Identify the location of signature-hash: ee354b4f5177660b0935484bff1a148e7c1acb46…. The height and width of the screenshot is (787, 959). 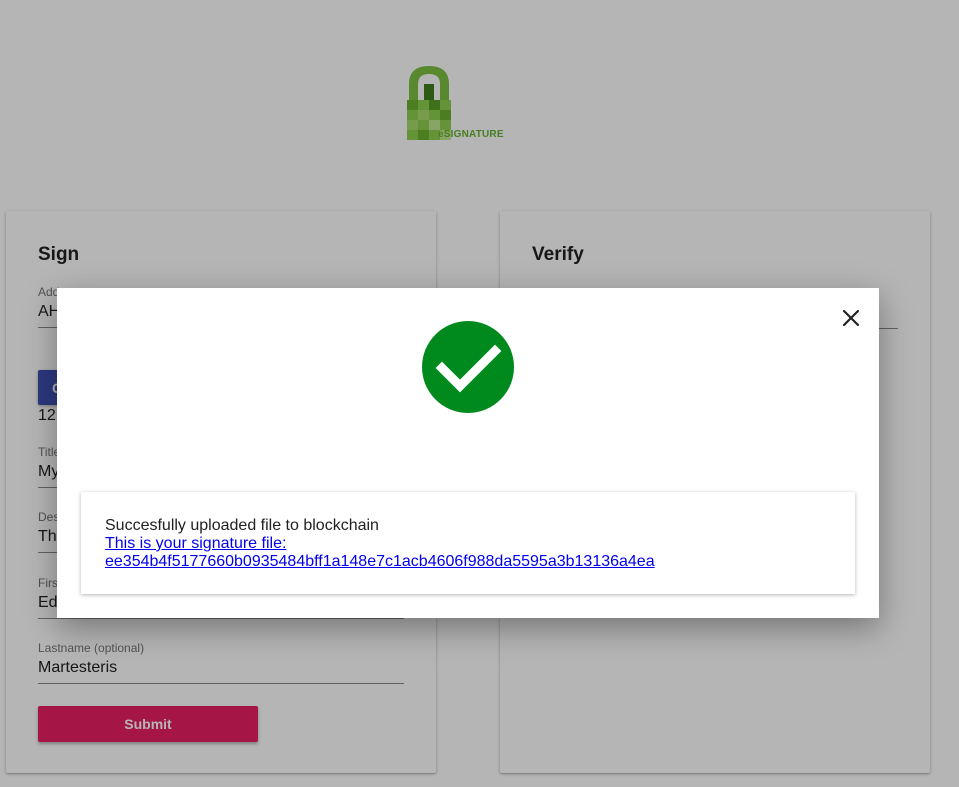
(380, 562).